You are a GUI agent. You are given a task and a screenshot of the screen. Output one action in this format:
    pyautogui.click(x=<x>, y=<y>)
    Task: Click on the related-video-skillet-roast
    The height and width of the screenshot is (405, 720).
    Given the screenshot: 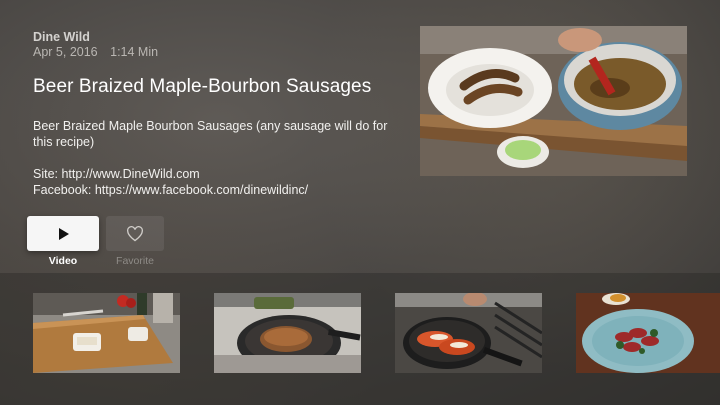 What is the action you would take?
    pyautogui.click(x=287, y=333)
    